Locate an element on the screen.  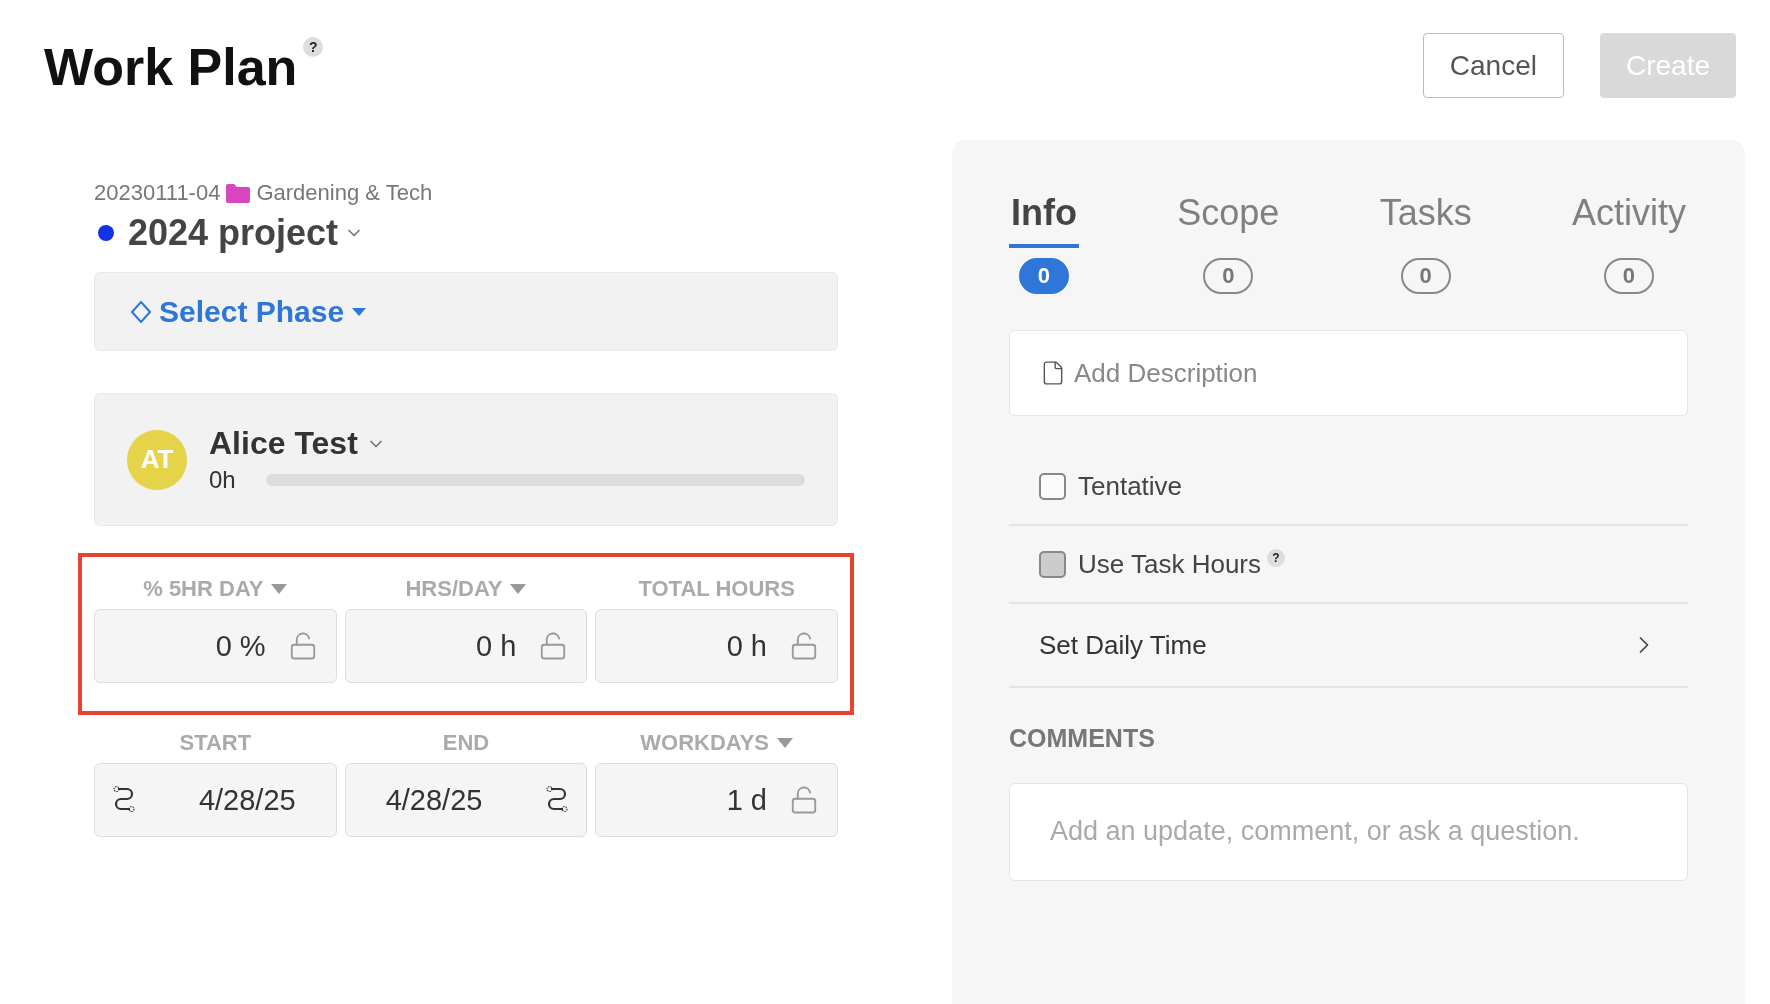
member-hours: 0h is located at coordinates (222, 480).